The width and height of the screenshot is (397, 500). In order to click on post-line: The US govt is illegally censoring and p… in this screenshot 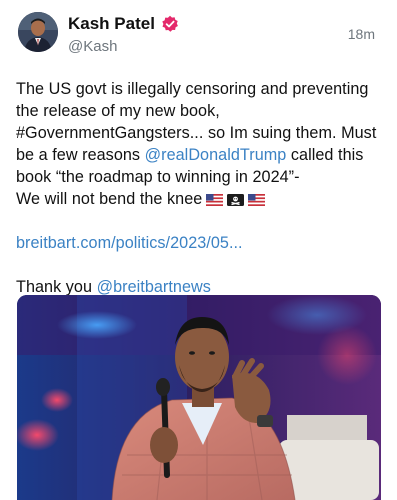, I will do `click(192, 89)`.